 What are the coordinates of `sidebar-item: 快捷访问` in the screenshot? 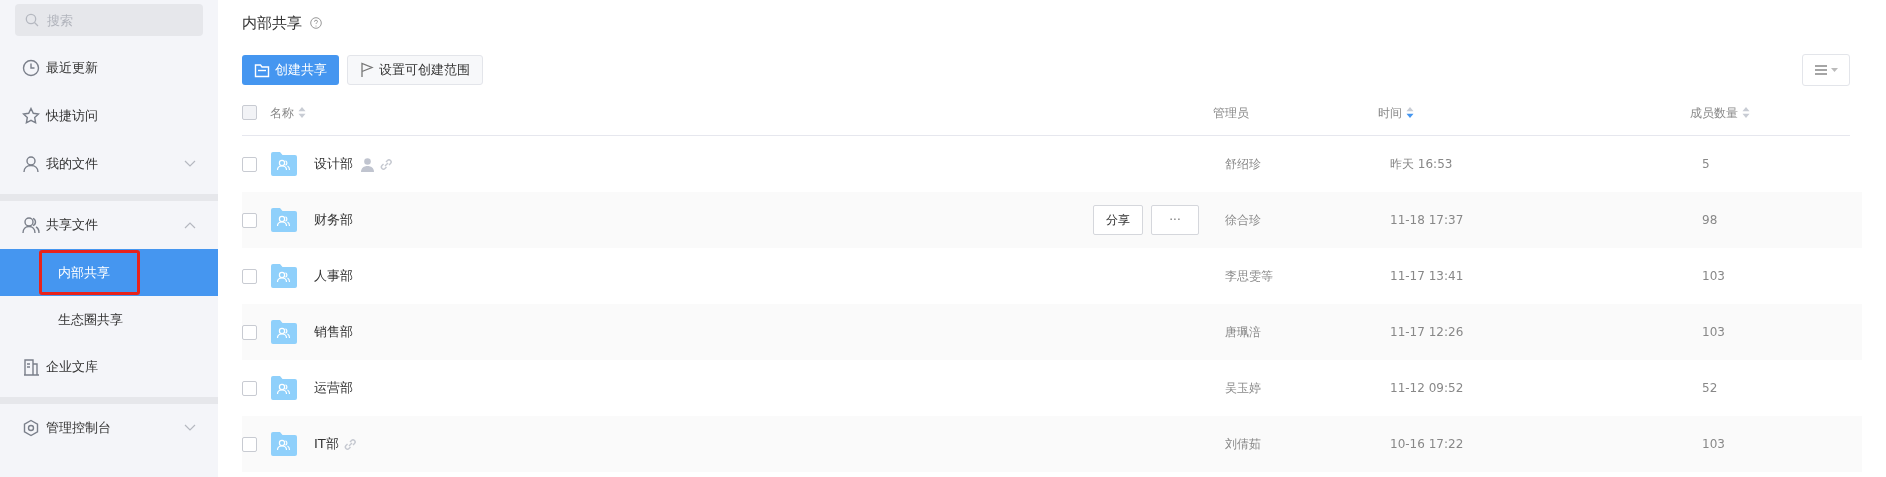 It's located at (109, 116).